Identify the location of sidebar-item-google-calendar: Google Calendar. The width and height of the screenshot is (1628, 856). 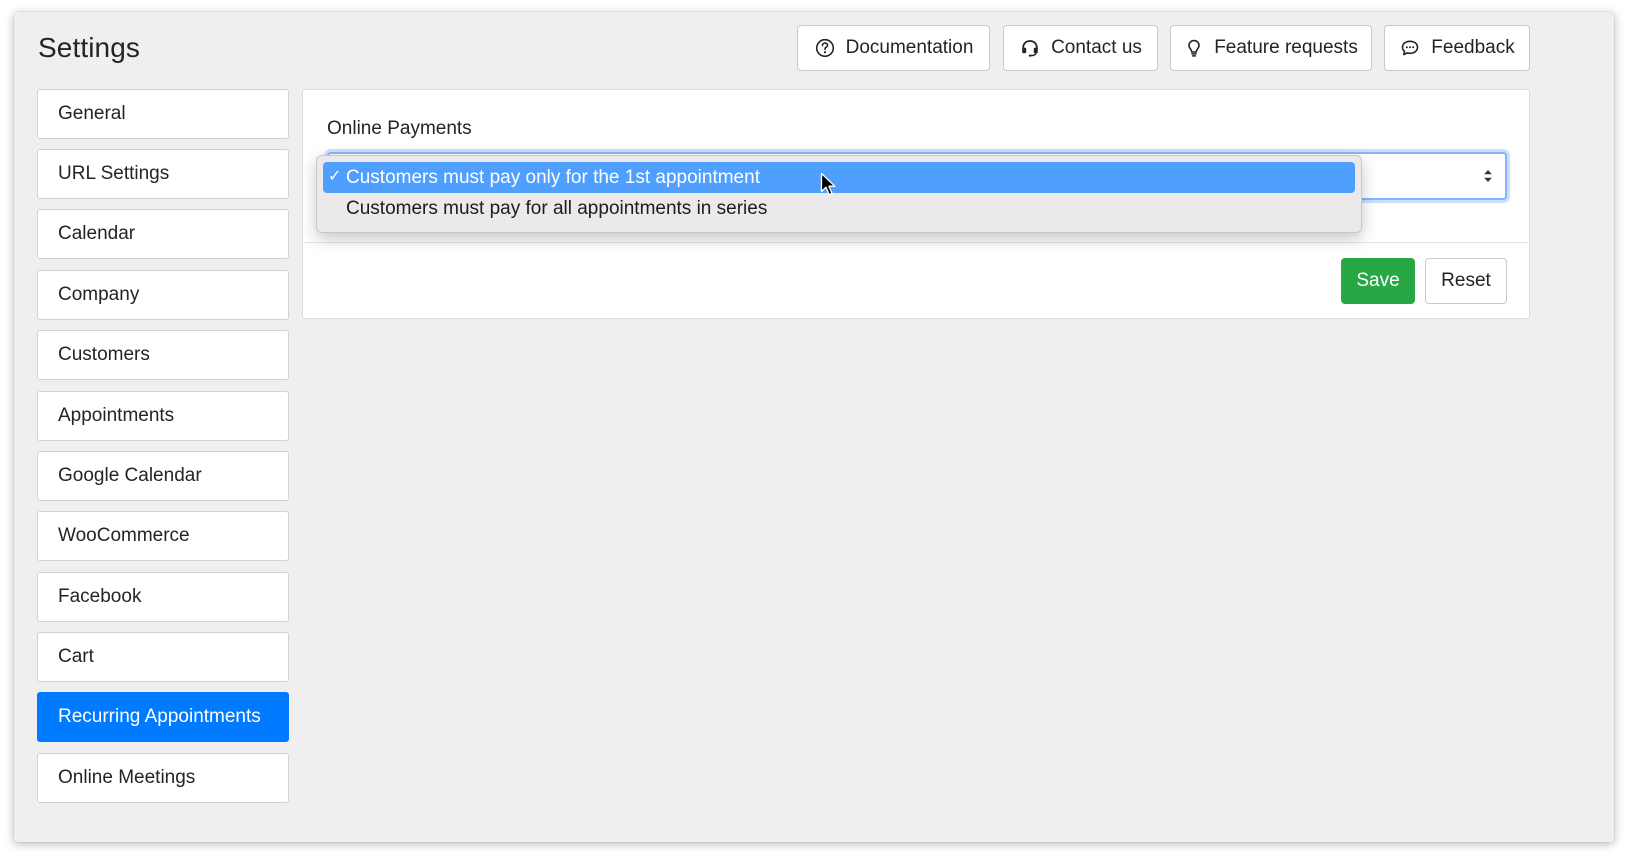
(163, 476).